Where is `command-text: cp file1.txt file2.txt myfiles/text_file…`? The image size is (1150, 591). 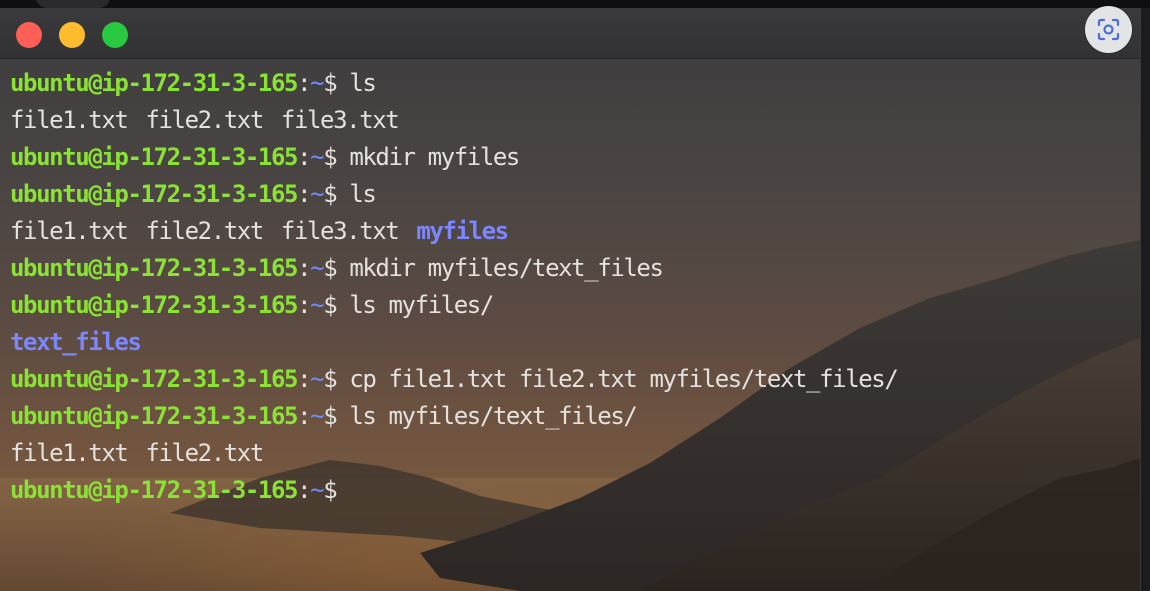 command-text: cp file1.txt file2.txt myfiles/text_file… is located at coordinates (617, 379).